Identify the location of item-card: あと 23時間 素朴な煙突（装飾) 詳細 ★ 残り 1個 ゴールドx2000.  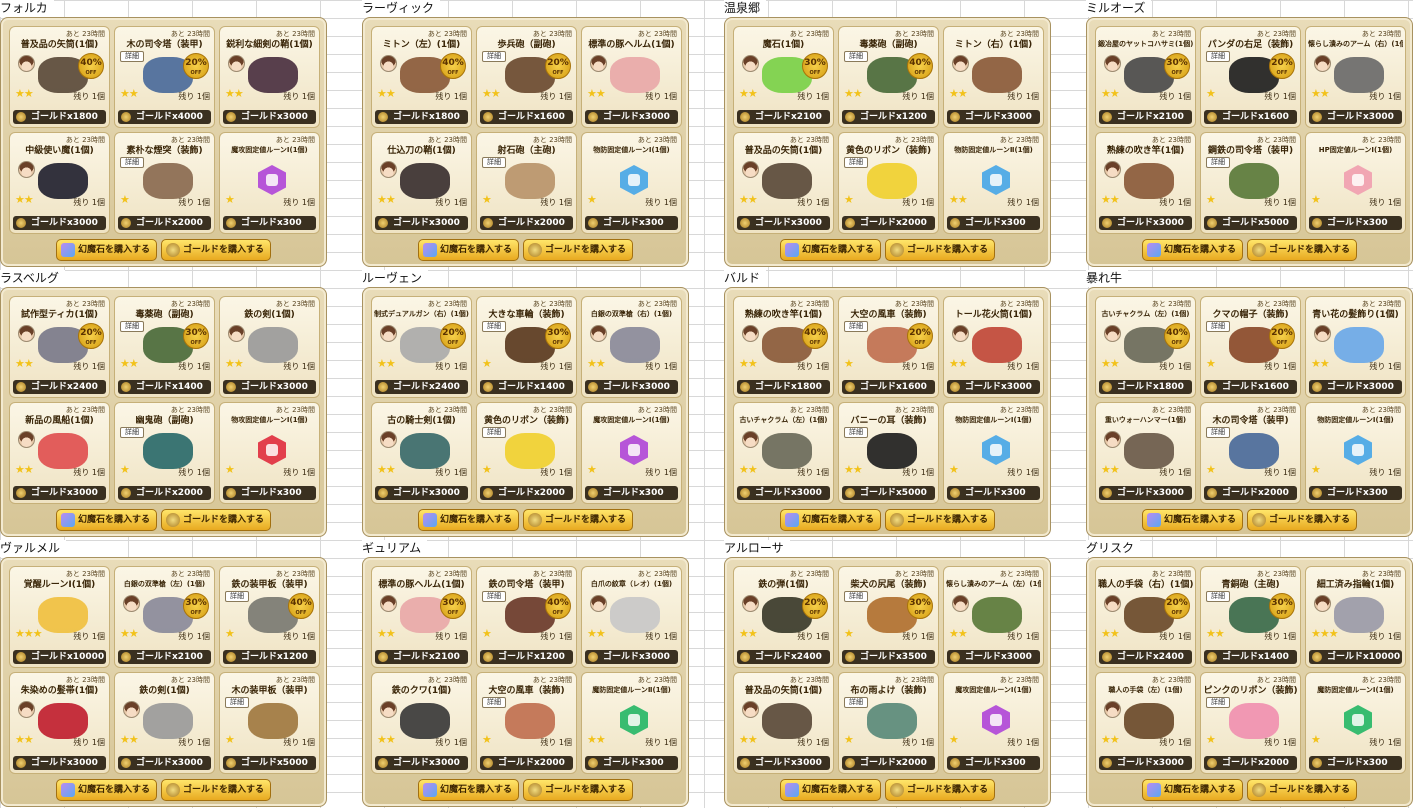
(164, 183).